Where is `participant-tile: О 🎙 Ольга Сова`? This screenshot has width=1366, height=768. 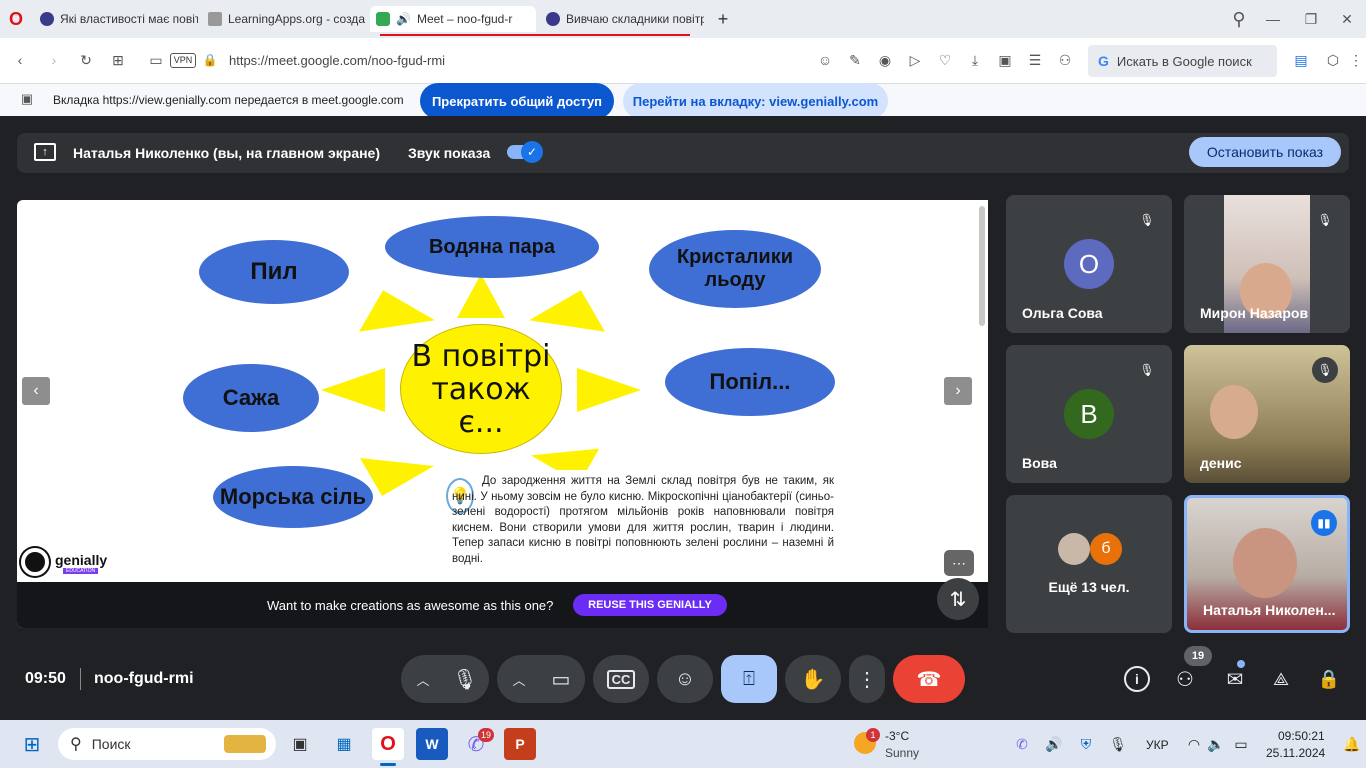
participant-tile: О 🎙 Ольга Сова is located at coordinates (1089, 264).